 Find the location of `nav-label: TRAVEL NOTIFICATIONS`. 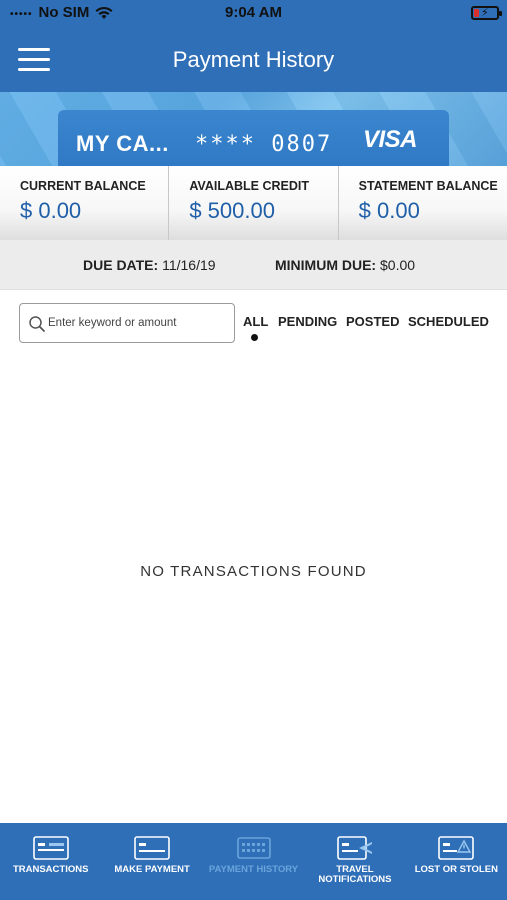

nav-label: TRAVEL NOTIFICATIONS is located at coordinates (355, 874).